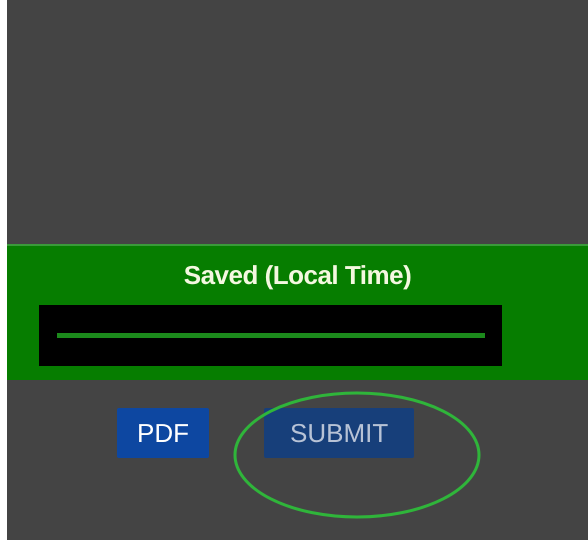 The image size is (588, 546). What do you see at coordinates (298, 275) in the screenshot?
I see `banner-title: Saved (Local Time)` at bounding box center [298, 275].